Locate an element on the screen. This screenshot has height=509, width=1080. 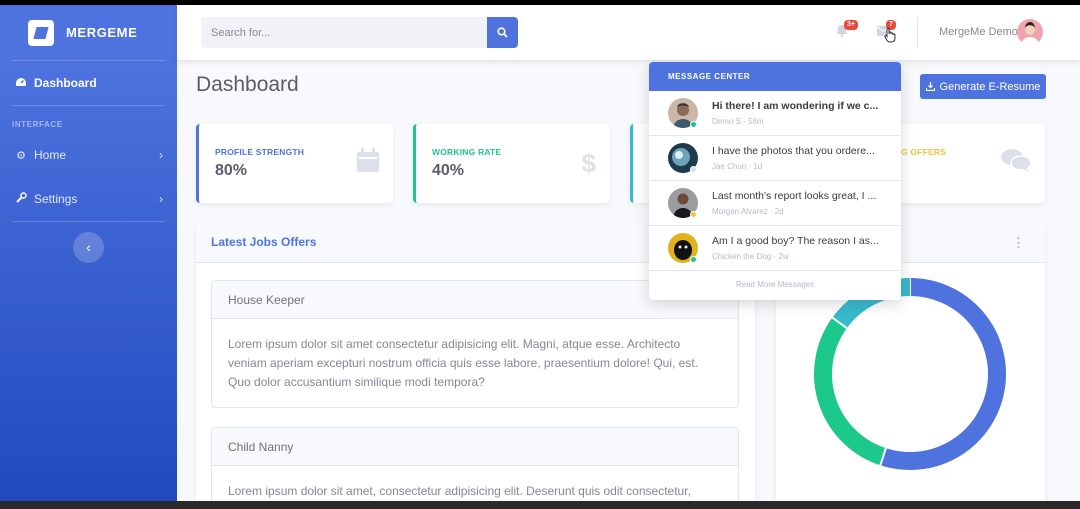
comments-icon is located at coordinates (1016, 163).